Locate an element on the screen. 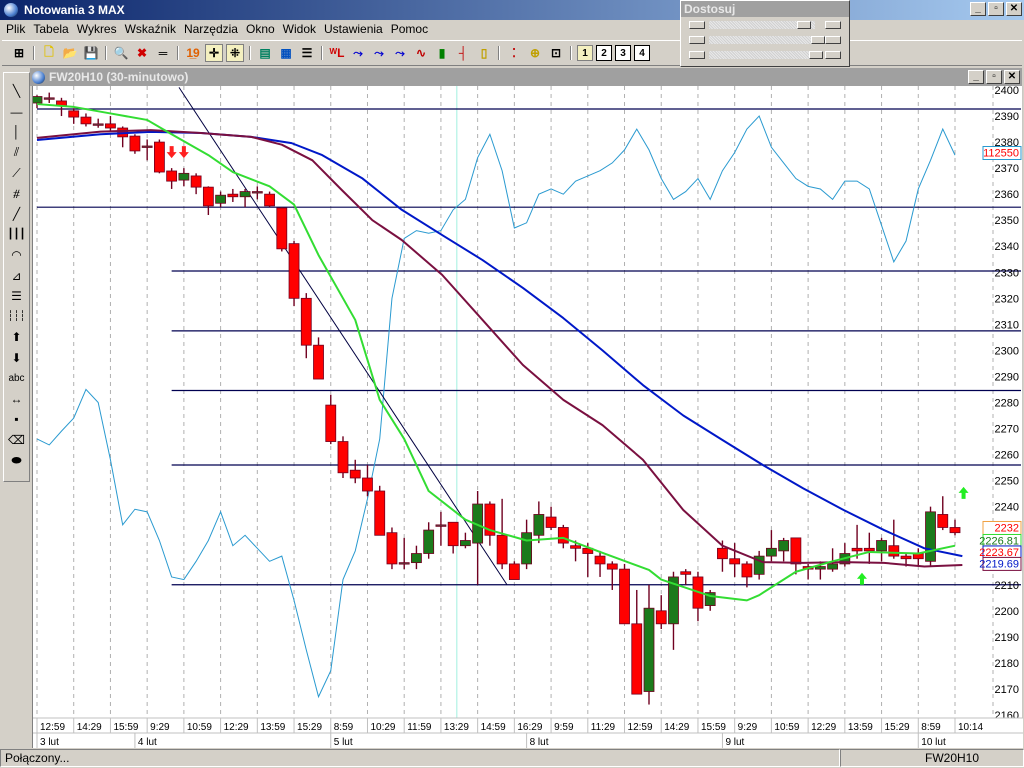  speed-lines-tool-icon: ⊿ is located at coordinates (17, 276).